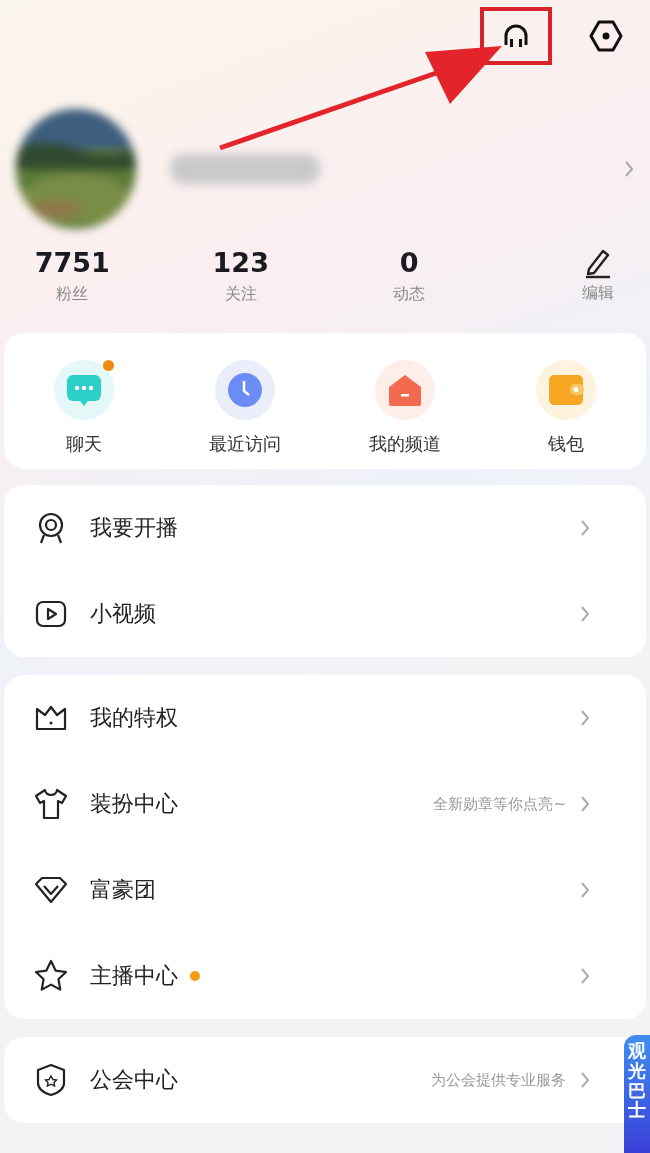  I want to click on menu-row: 公会中心 为公会提供专业服务, so click(315, 1080).